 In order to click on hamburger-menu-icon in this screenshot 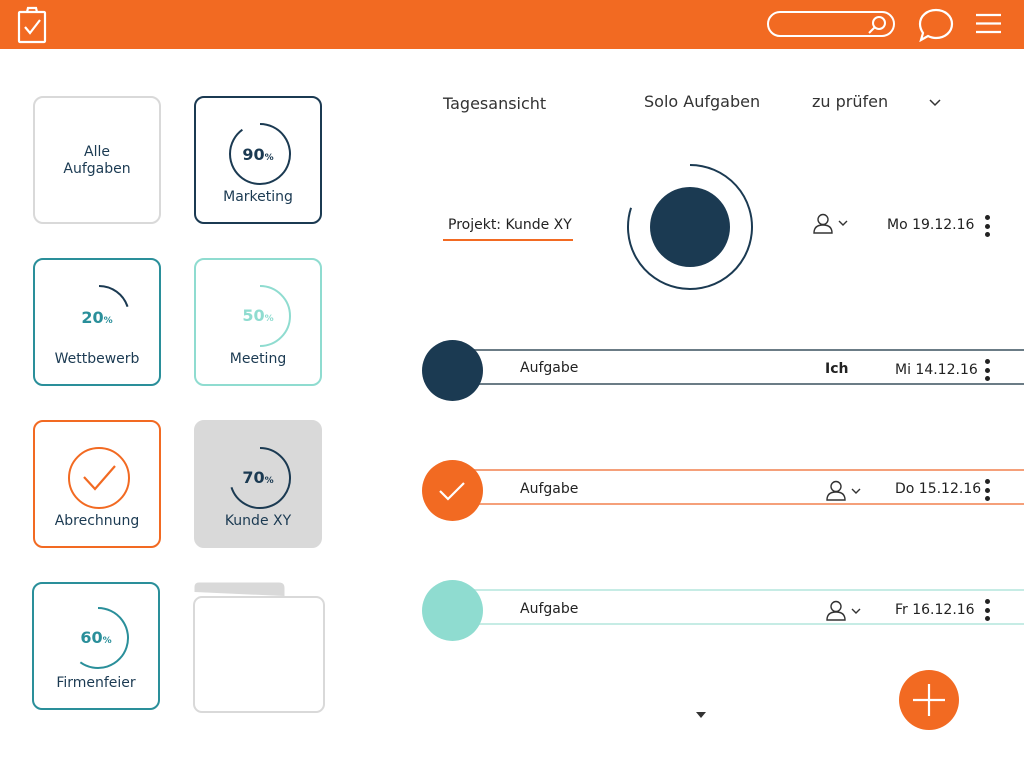, I will do `click(989, 24)`.